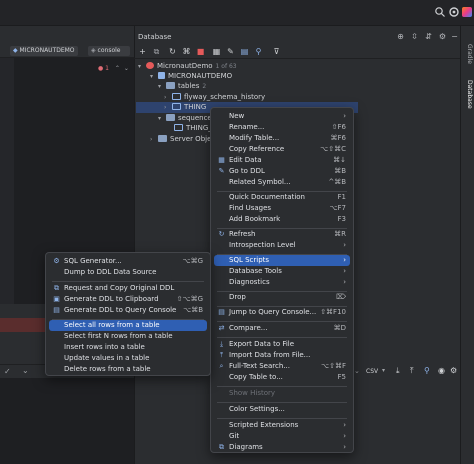 This screenshot has width=474, height=464. Describe the element at coordinates (440, 12) in the screenshot. I see `search-icon` at that location.